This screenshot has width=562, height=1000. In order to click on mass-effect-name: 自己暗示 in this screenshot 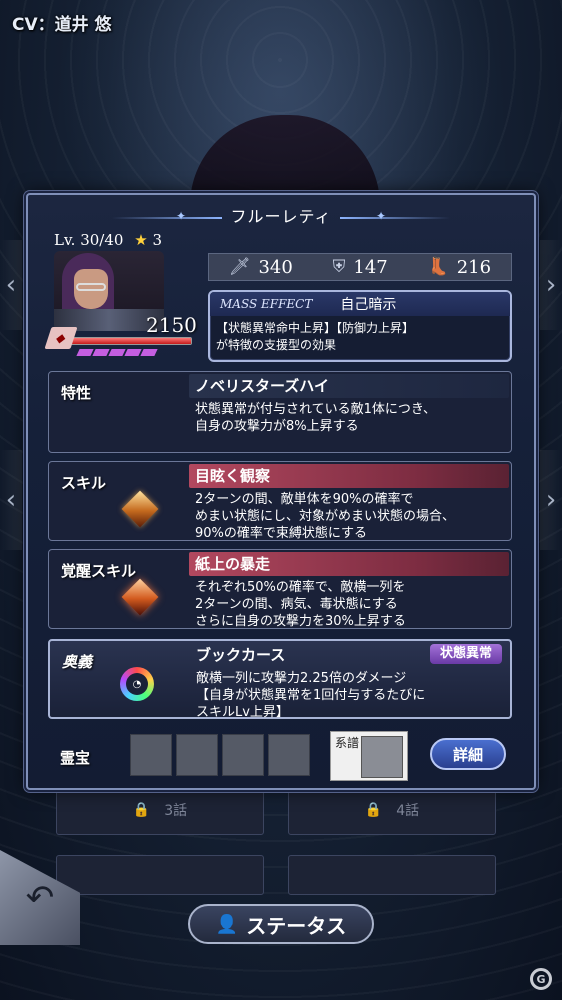, I will do `click(368, 305)`.